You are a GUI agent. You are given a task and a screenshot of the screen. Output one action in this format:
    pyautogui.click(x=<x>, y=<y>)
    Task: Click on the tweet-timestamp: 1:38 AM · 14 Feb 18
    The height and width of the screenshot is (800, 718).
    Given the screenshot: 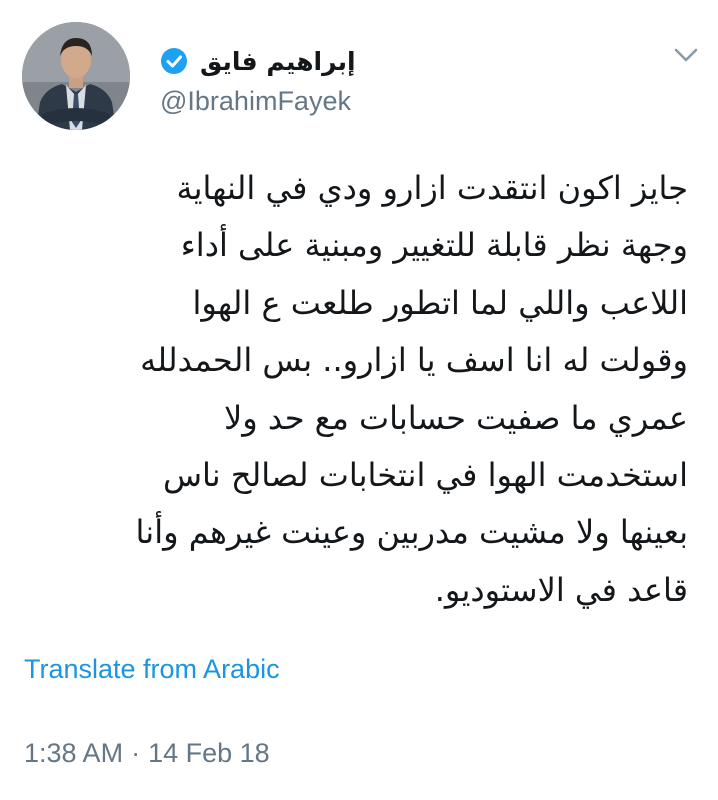 What is the action you would take?
    pyautogui.click(x=147, y=753)
    